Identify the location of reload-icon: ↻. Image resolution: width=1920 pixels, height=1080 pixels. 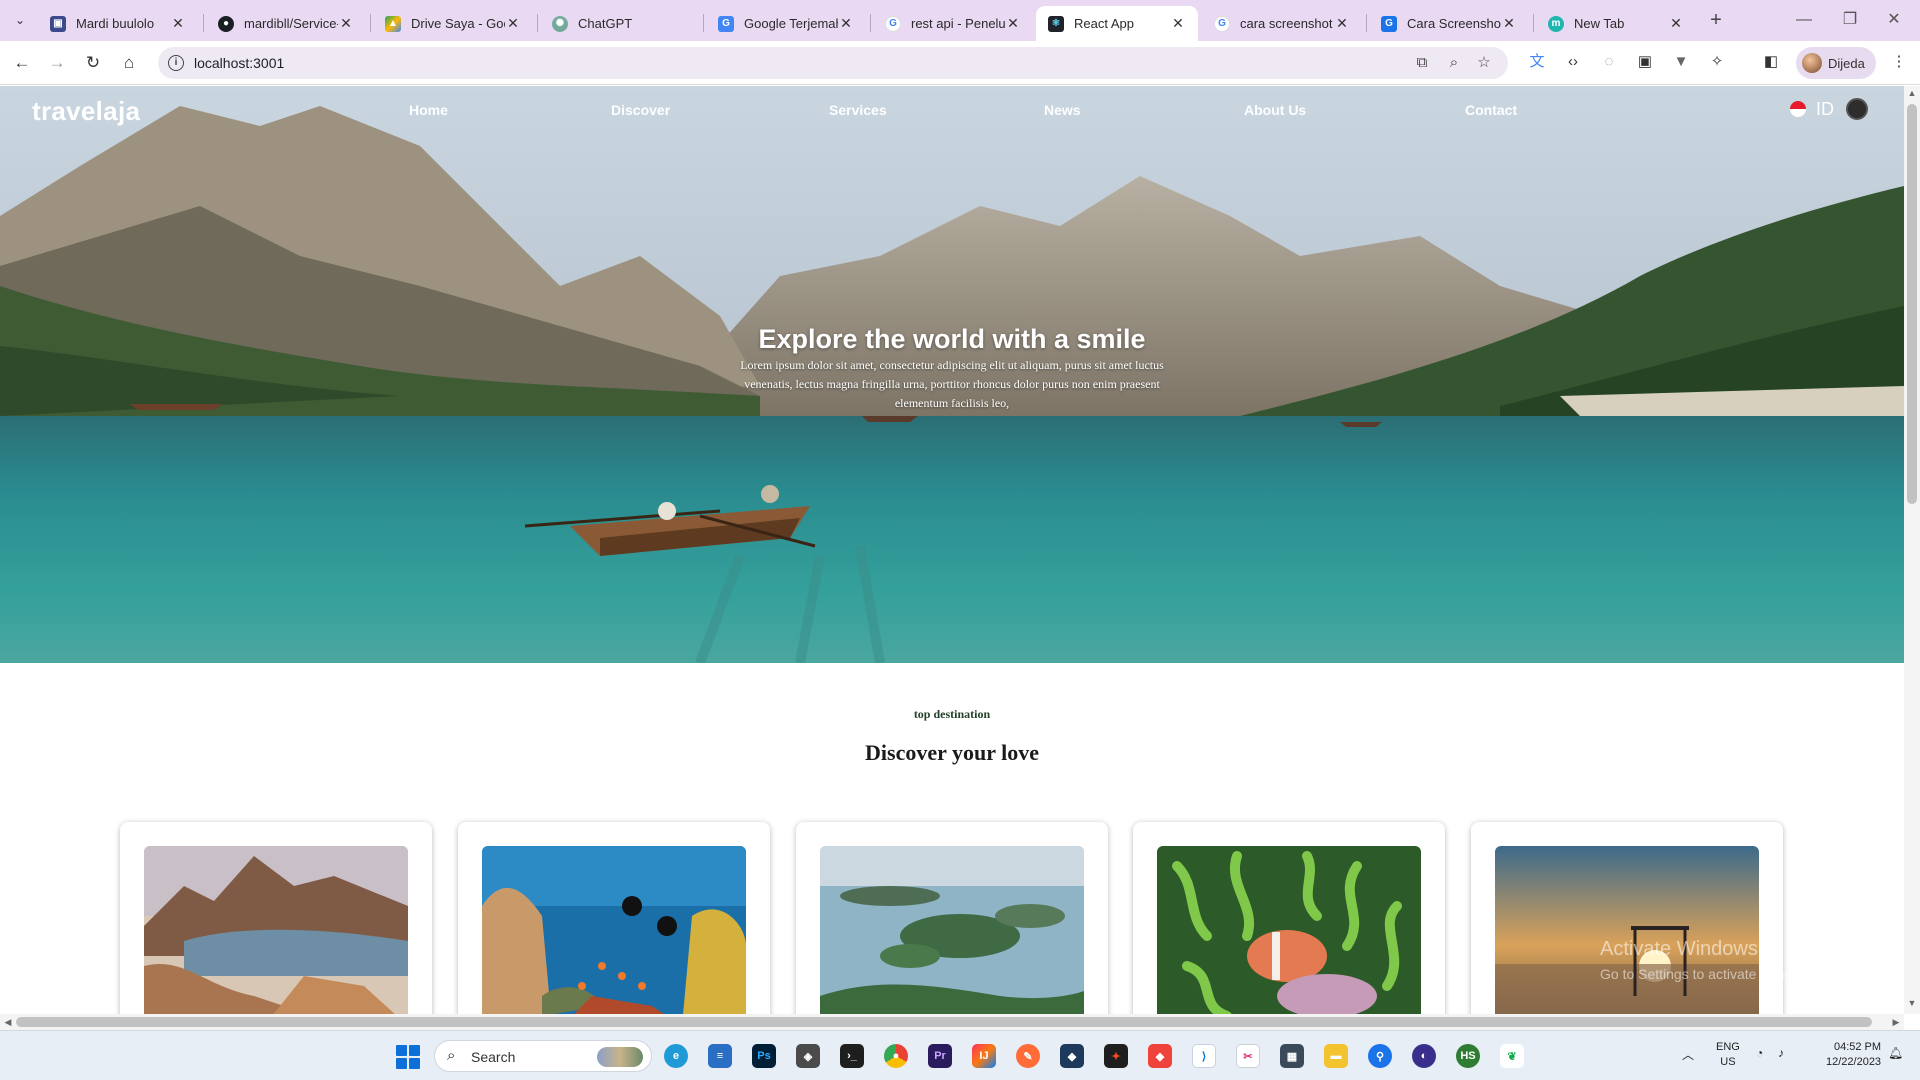
(93, 63).